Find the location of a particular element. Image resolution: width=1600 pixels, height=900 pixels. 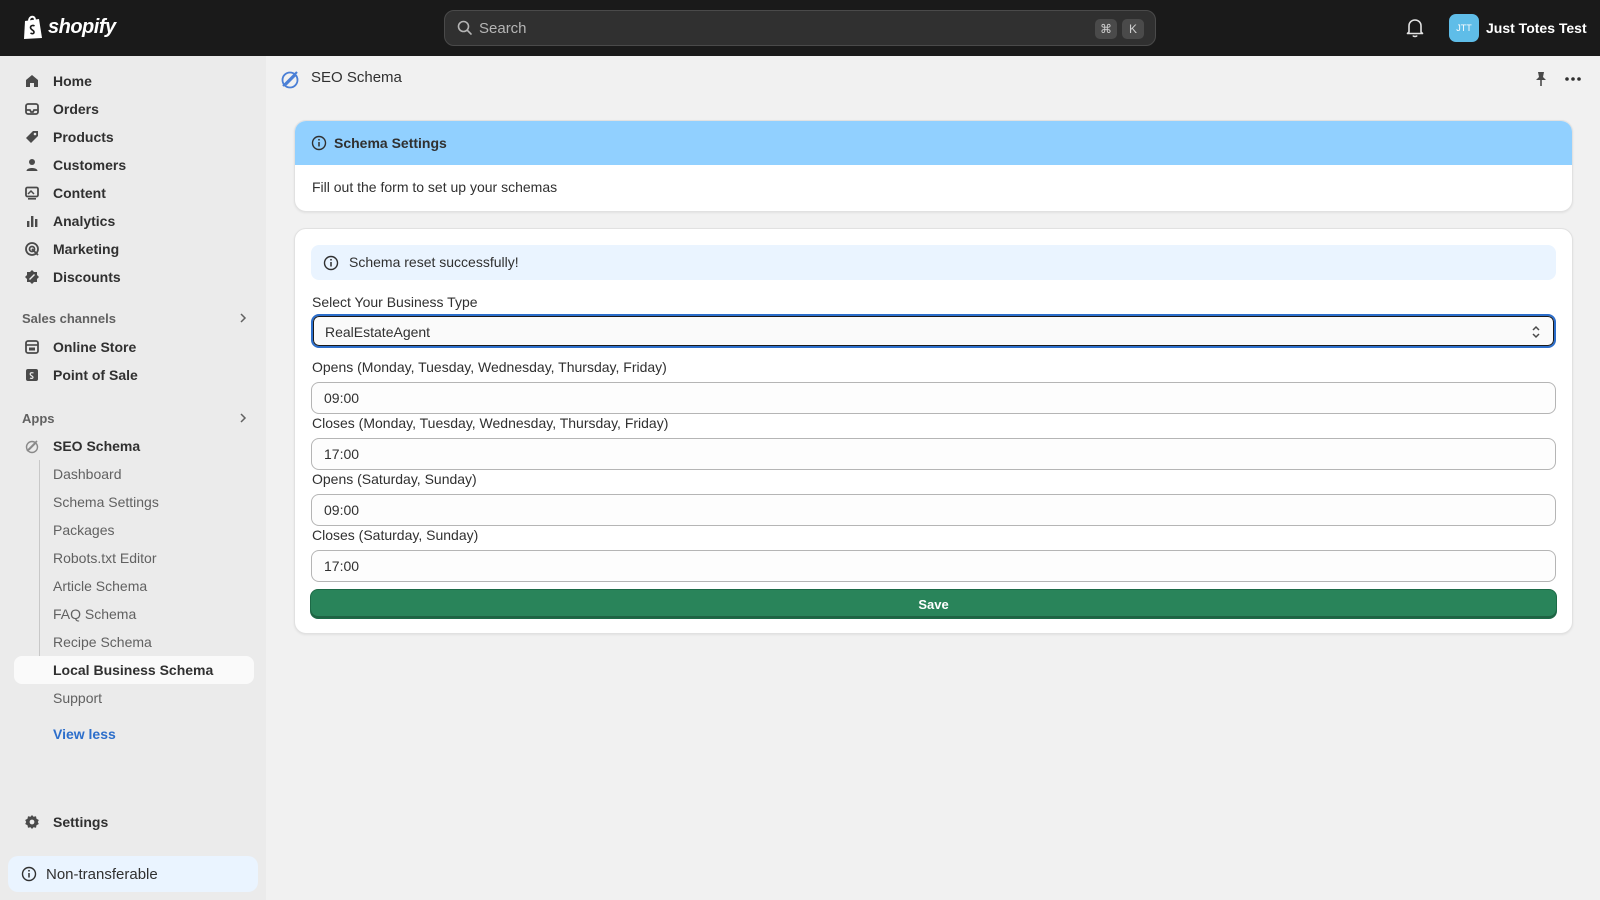

bell-icon is located at coordinates (1415, 28).